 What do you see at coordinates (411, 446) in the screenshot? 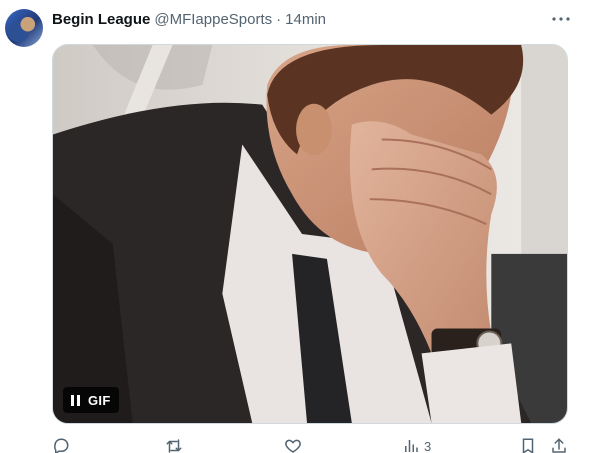
I see `views-icon` at bounding box center [411, 446].